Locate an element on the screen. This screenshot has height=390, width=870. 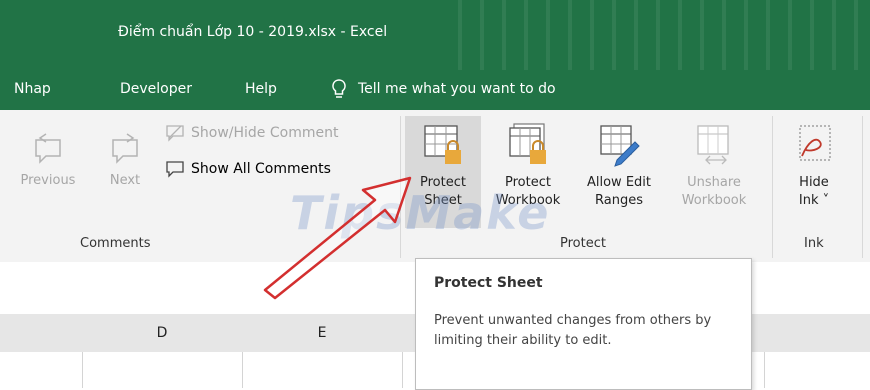
hide-ink-label-1: Hide is located at coordinates (814, 182).